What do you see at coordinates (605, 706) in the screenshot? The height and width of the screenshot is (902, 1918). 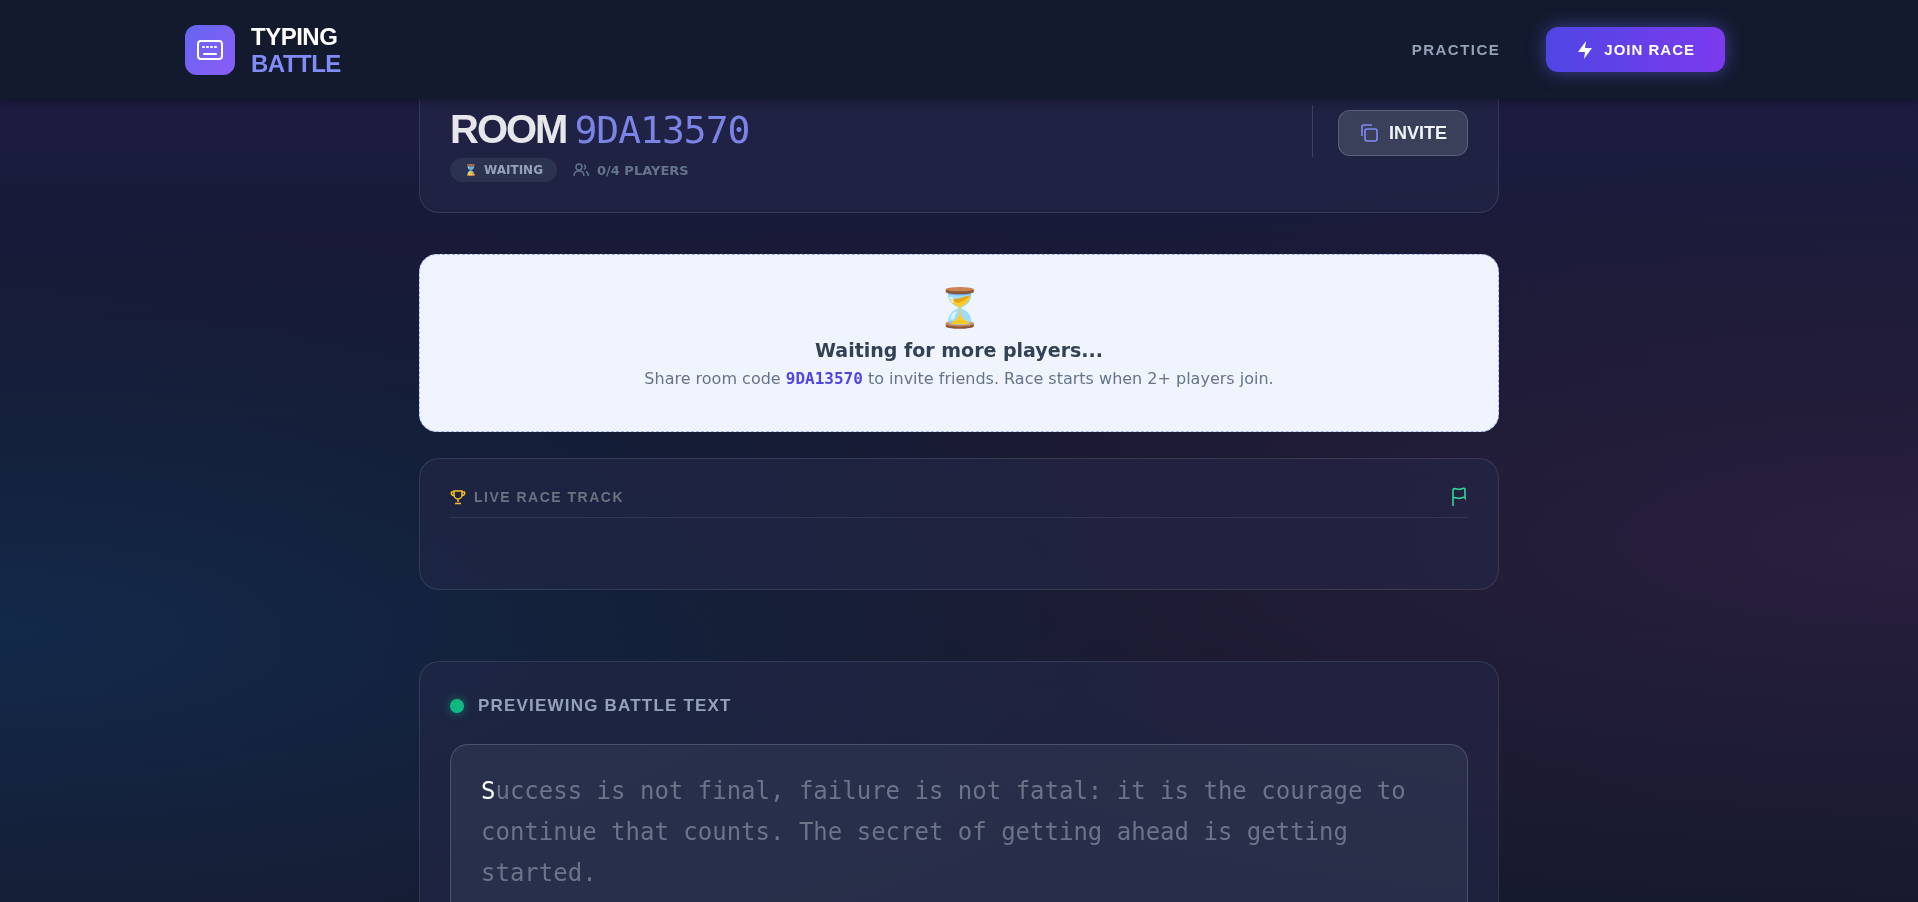 I see `preview-title: PREVIEWING BATTLE TEXT` at bounding box center [605, 706].